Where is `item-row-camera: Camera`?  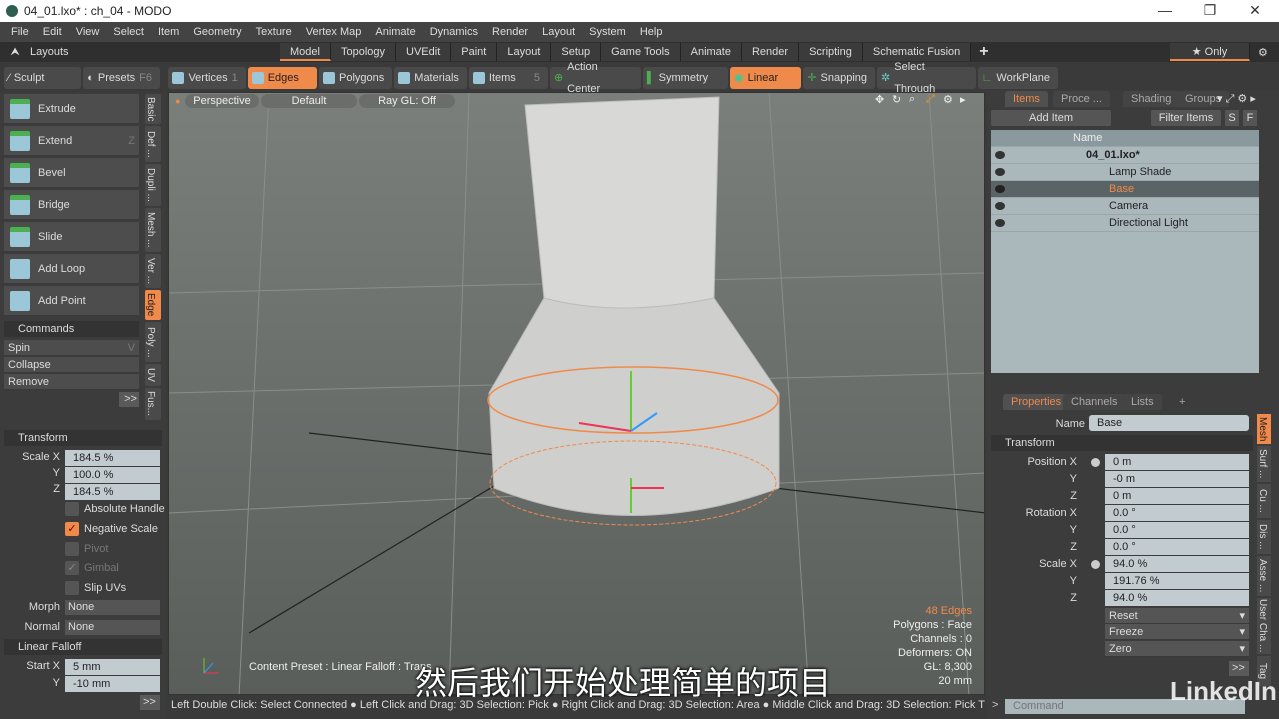 item-row-camera: Camera is located at coordinates (1125, 206).